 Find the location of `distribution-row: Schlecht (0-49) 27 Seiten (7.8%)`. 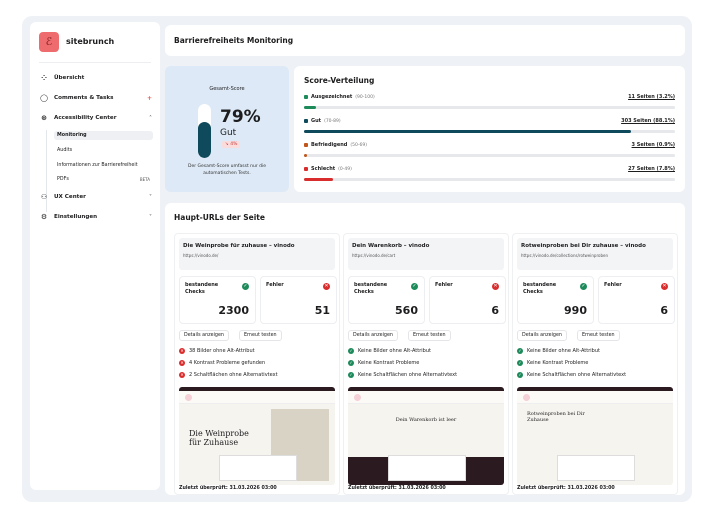

distribution-row: Schlecht (0-49) 27 Seiten (7.8%) is located at coordinates (489, 173).